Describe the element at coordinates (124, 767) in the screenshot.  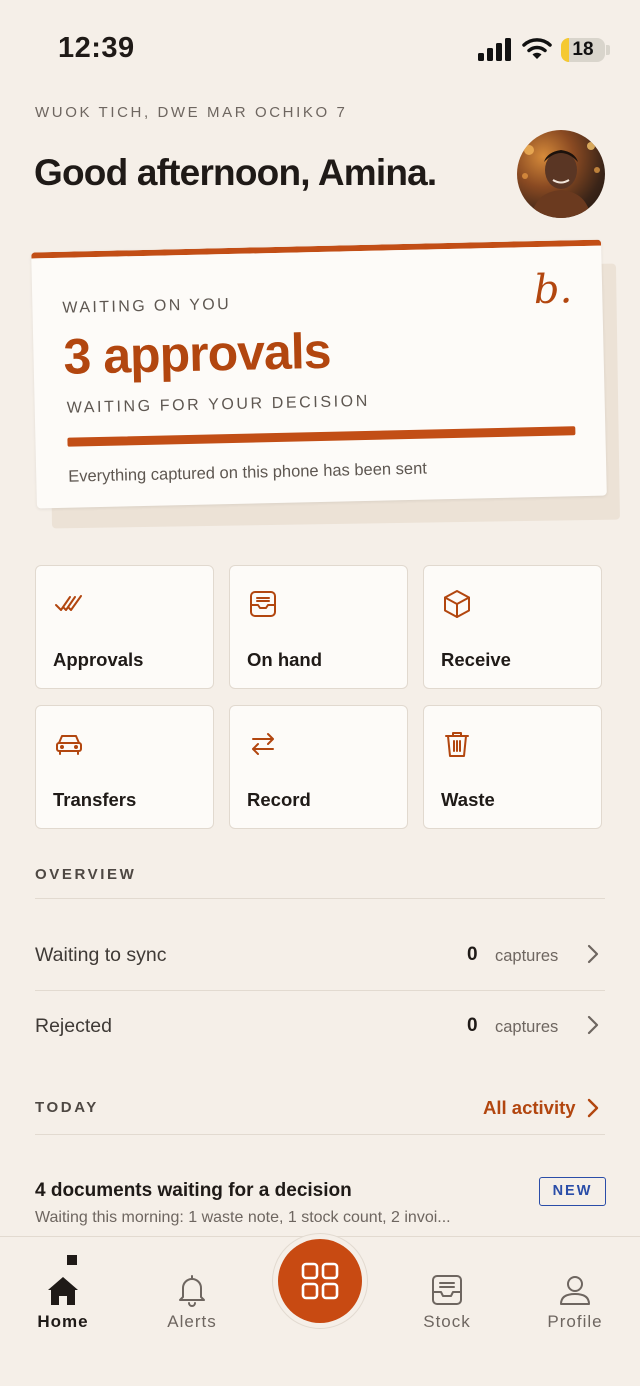
I see `transfers-tile: Transfers` at that location.